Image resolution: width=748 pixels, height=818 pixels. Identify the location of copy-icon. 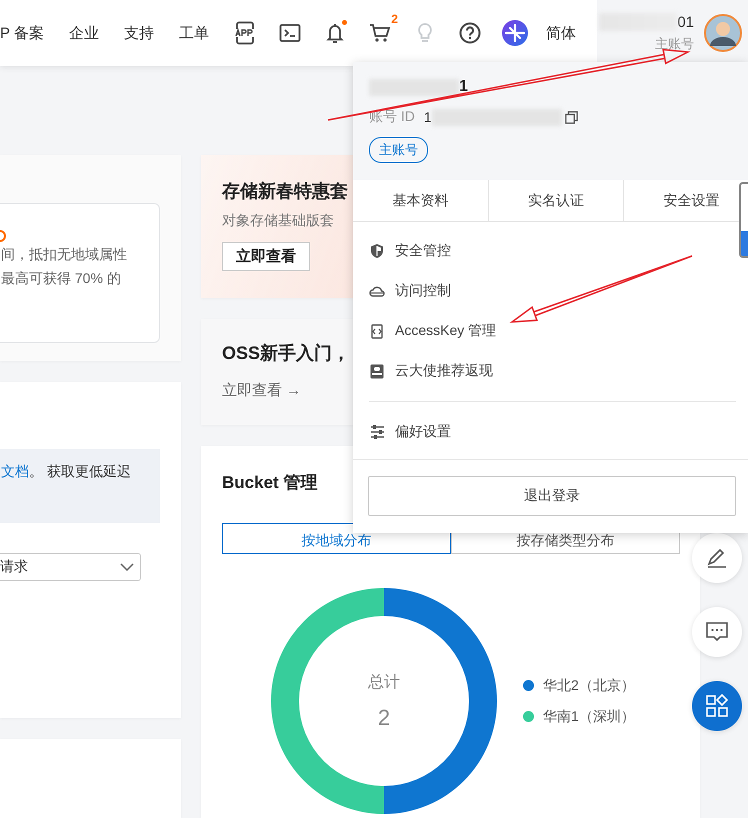
(571, 117).